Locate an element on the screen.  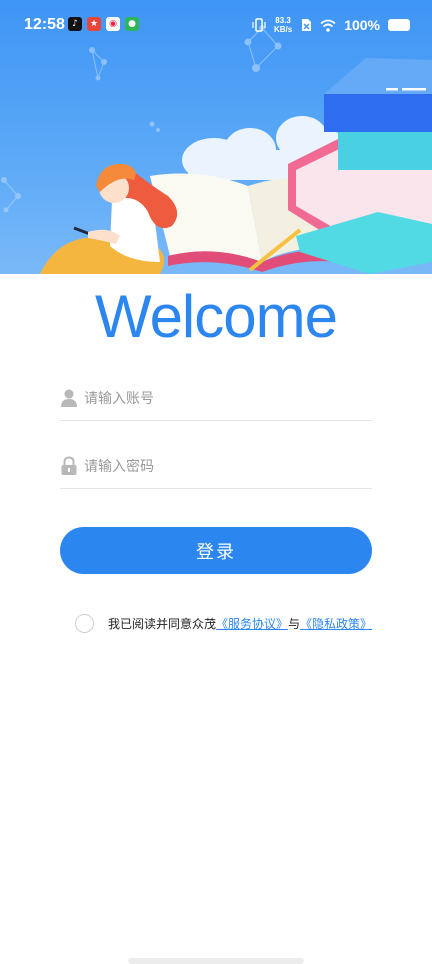
battery-percentage: 100% is located at coordinates (362, 25).